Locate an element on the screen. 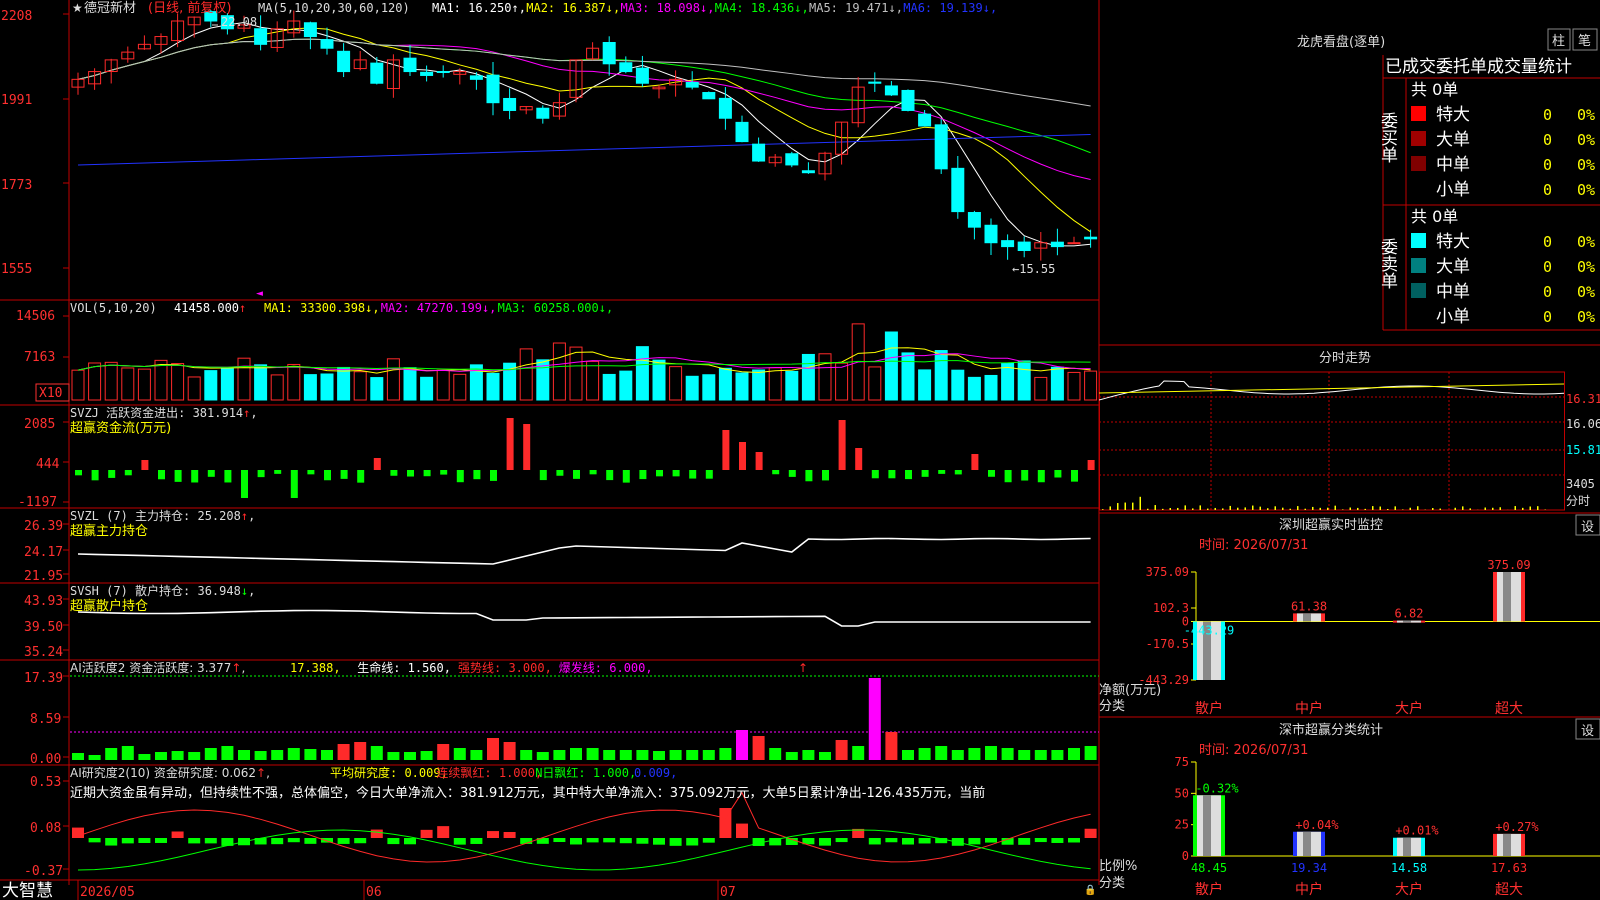 This screenshot has width=1600, height=900. ytick-label: 15.81 is located at coordinates (1583, 450).